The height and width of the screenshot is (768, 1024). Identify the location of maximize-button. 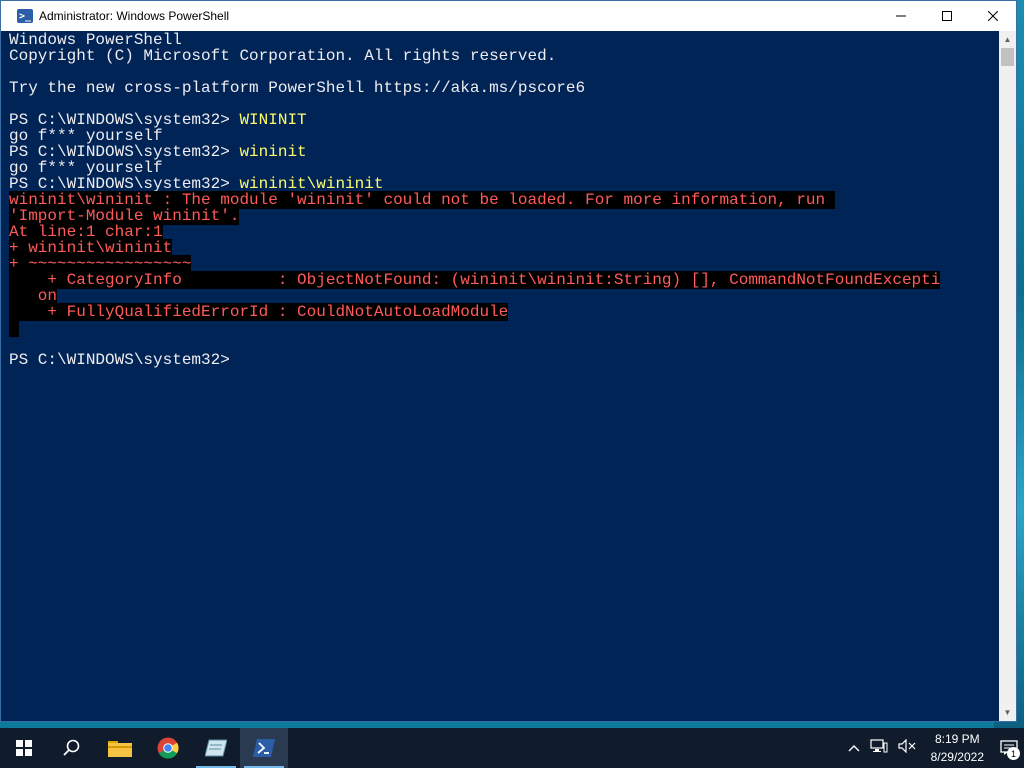
(947, 16).